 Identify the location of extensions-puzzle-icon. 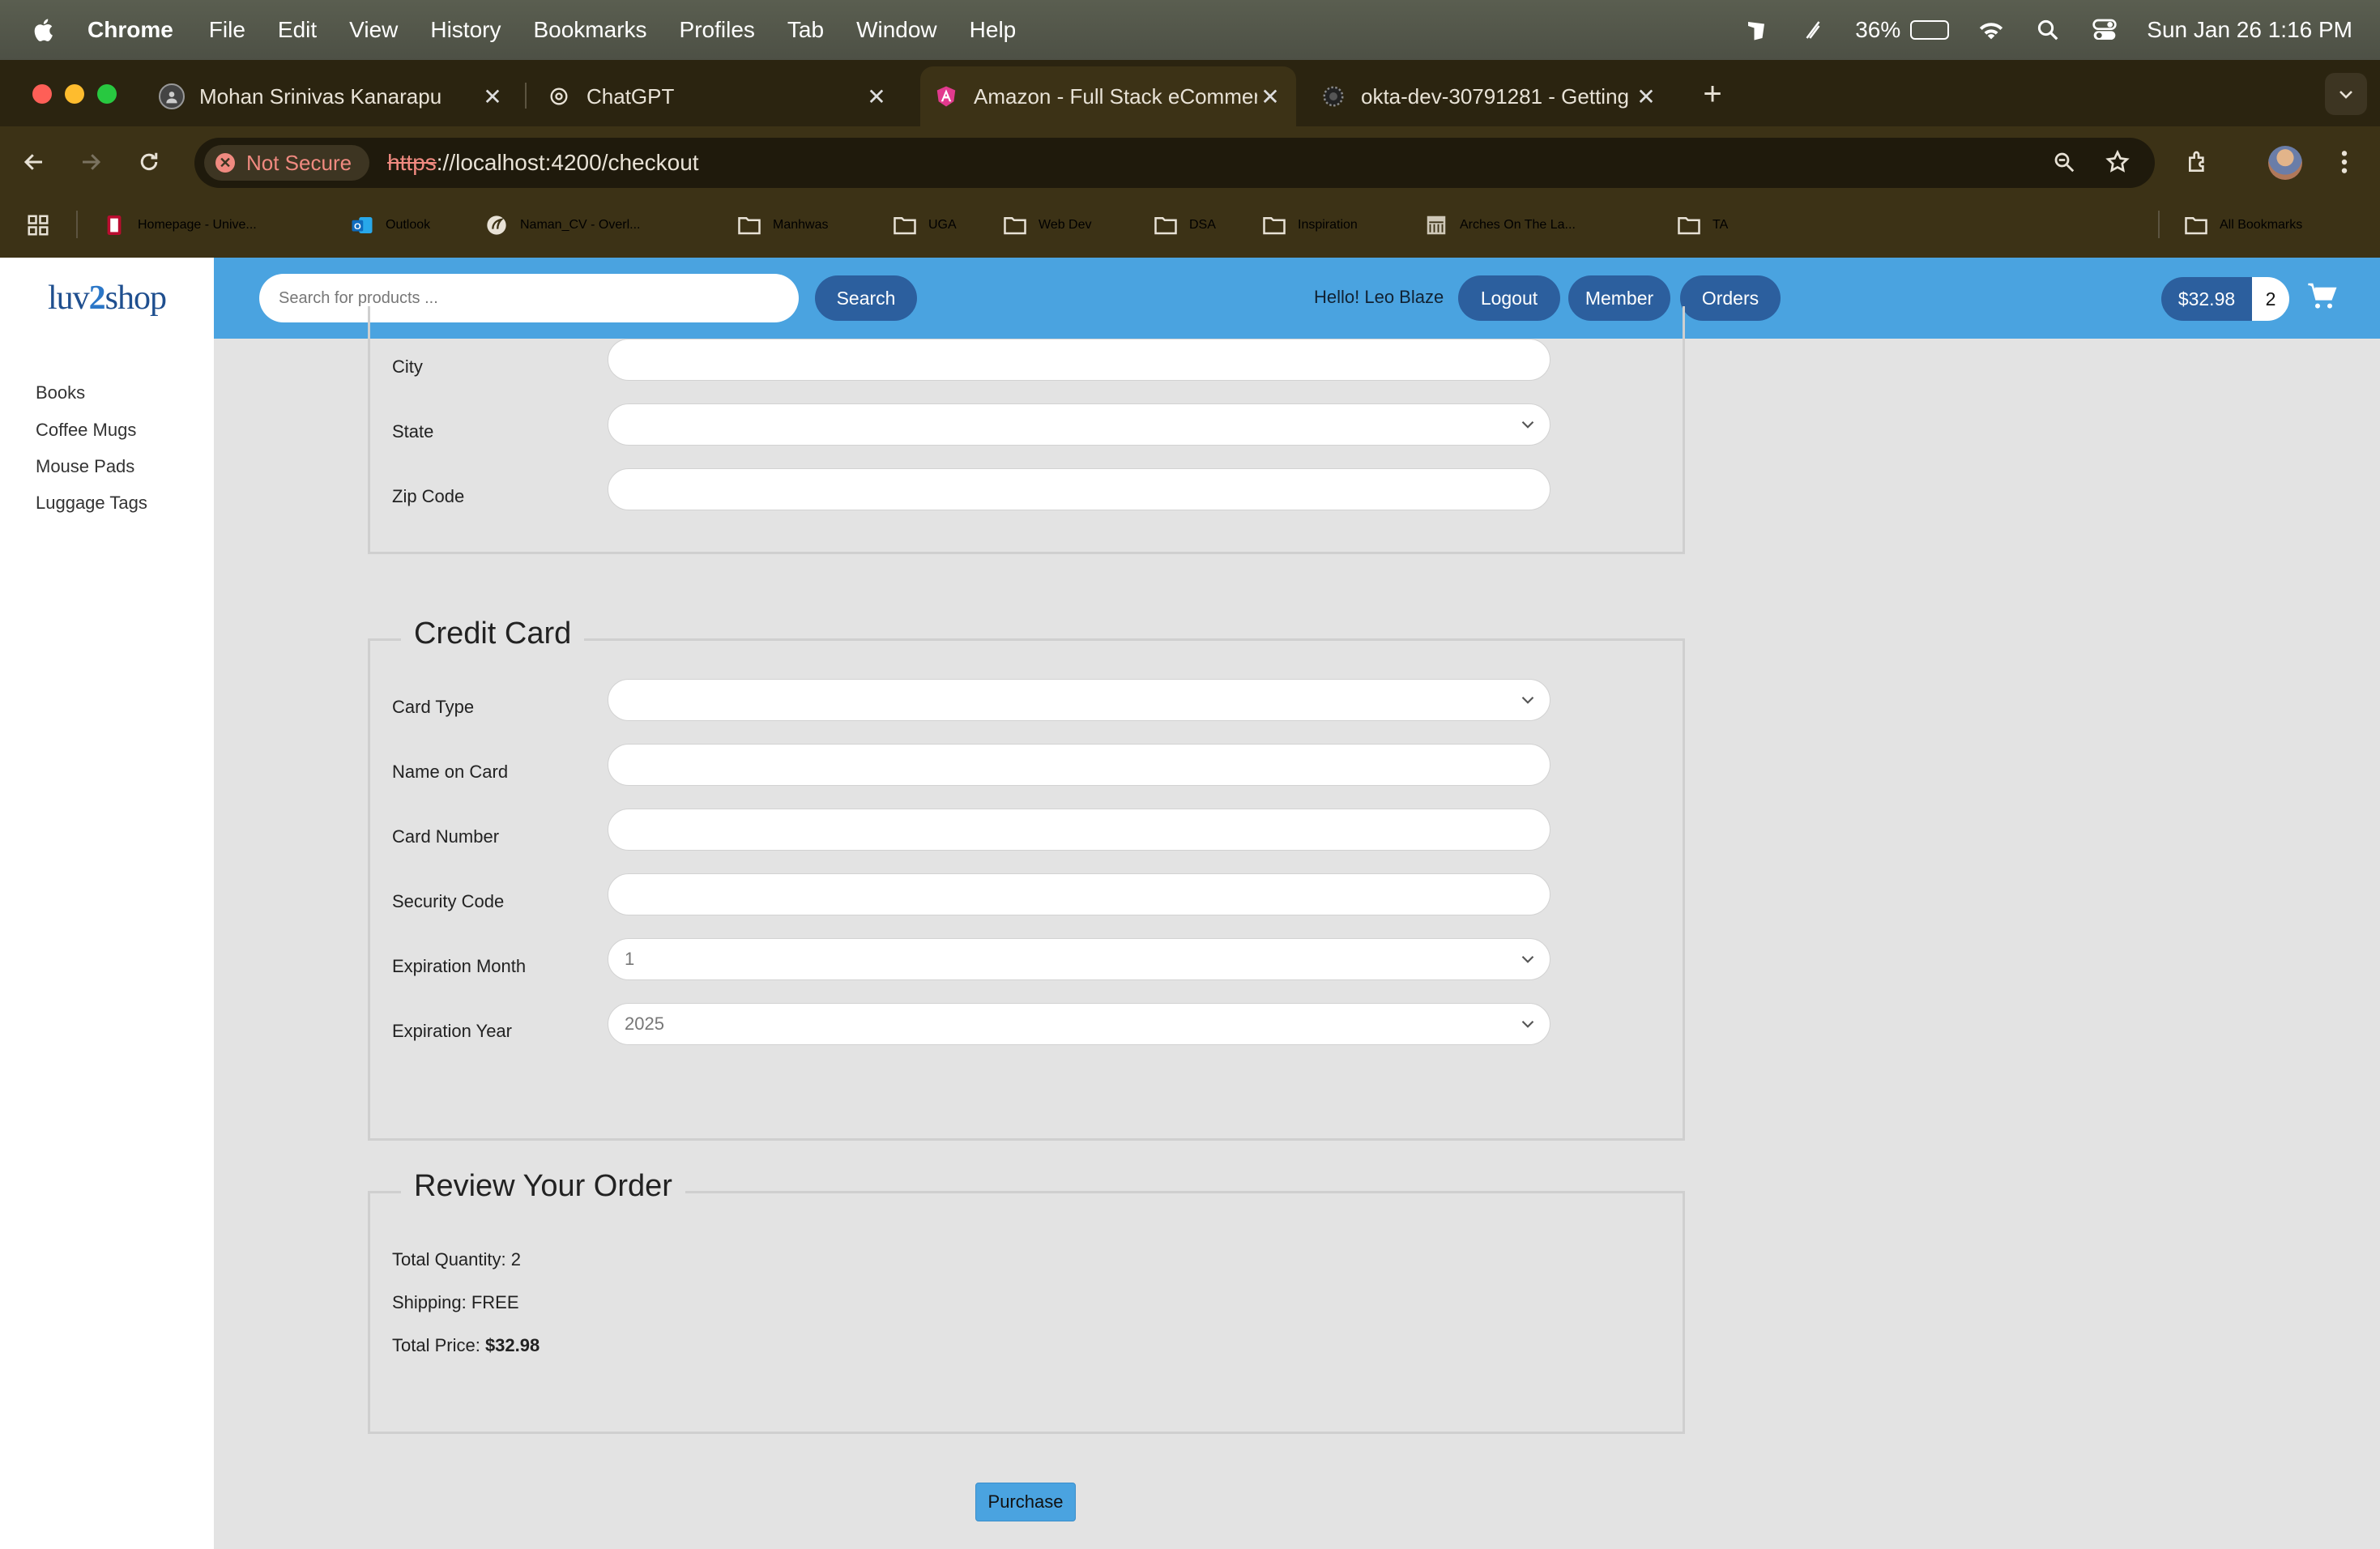
(2198, 162).